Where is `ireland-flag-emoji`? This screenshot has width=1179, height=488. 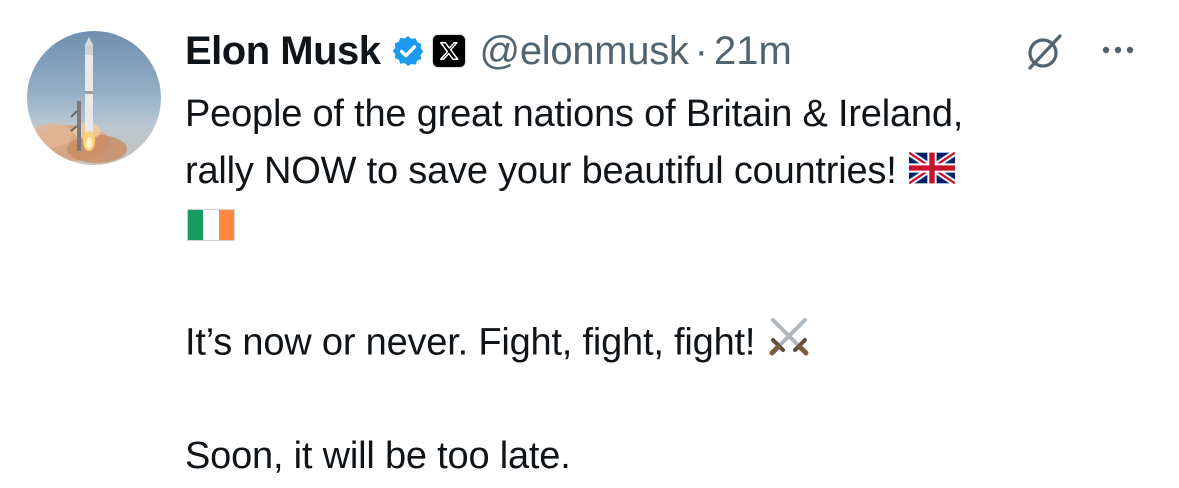 ireland-flag-emoji is located at coordinates (211, 229).